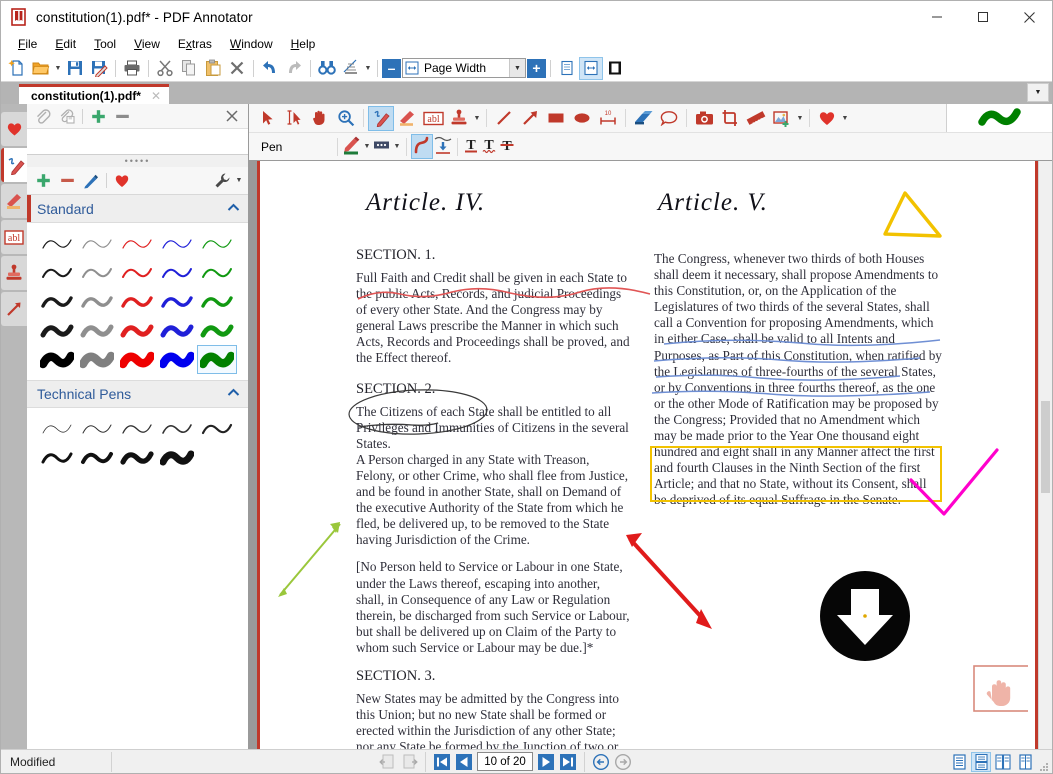  I want to click on menu-edit: Edit, so click(65, 44).